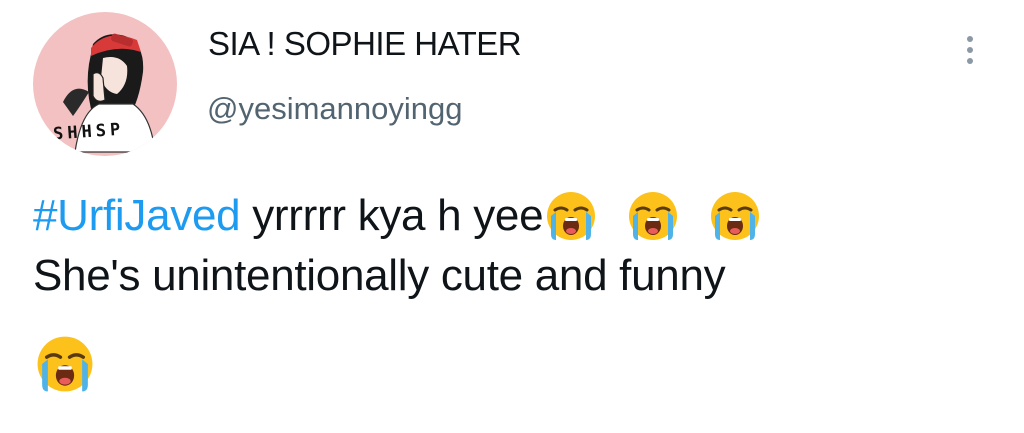  I want to click on hashtag-link: #UrfiJaved, so click(137, 216).